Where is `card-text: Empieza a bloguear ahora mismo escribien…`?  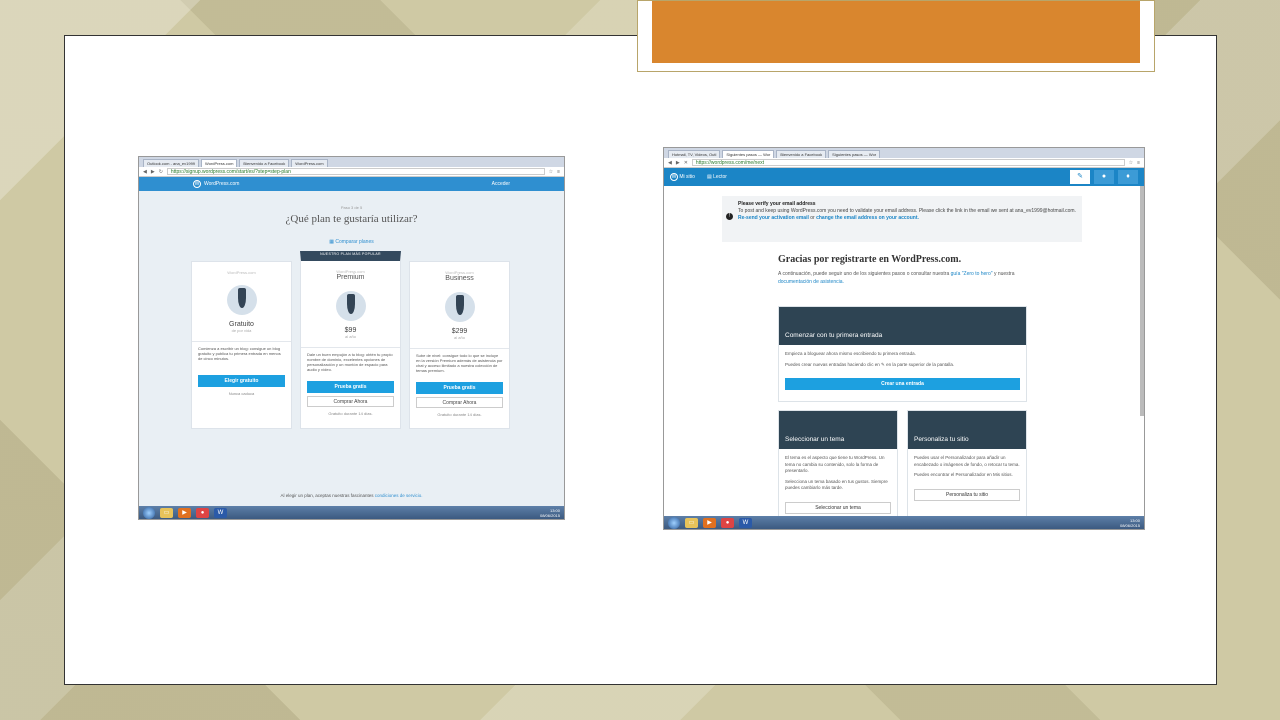
card-text: Empieza a bloguear ahora mismo escribien… is located at coordinates (850, 353).